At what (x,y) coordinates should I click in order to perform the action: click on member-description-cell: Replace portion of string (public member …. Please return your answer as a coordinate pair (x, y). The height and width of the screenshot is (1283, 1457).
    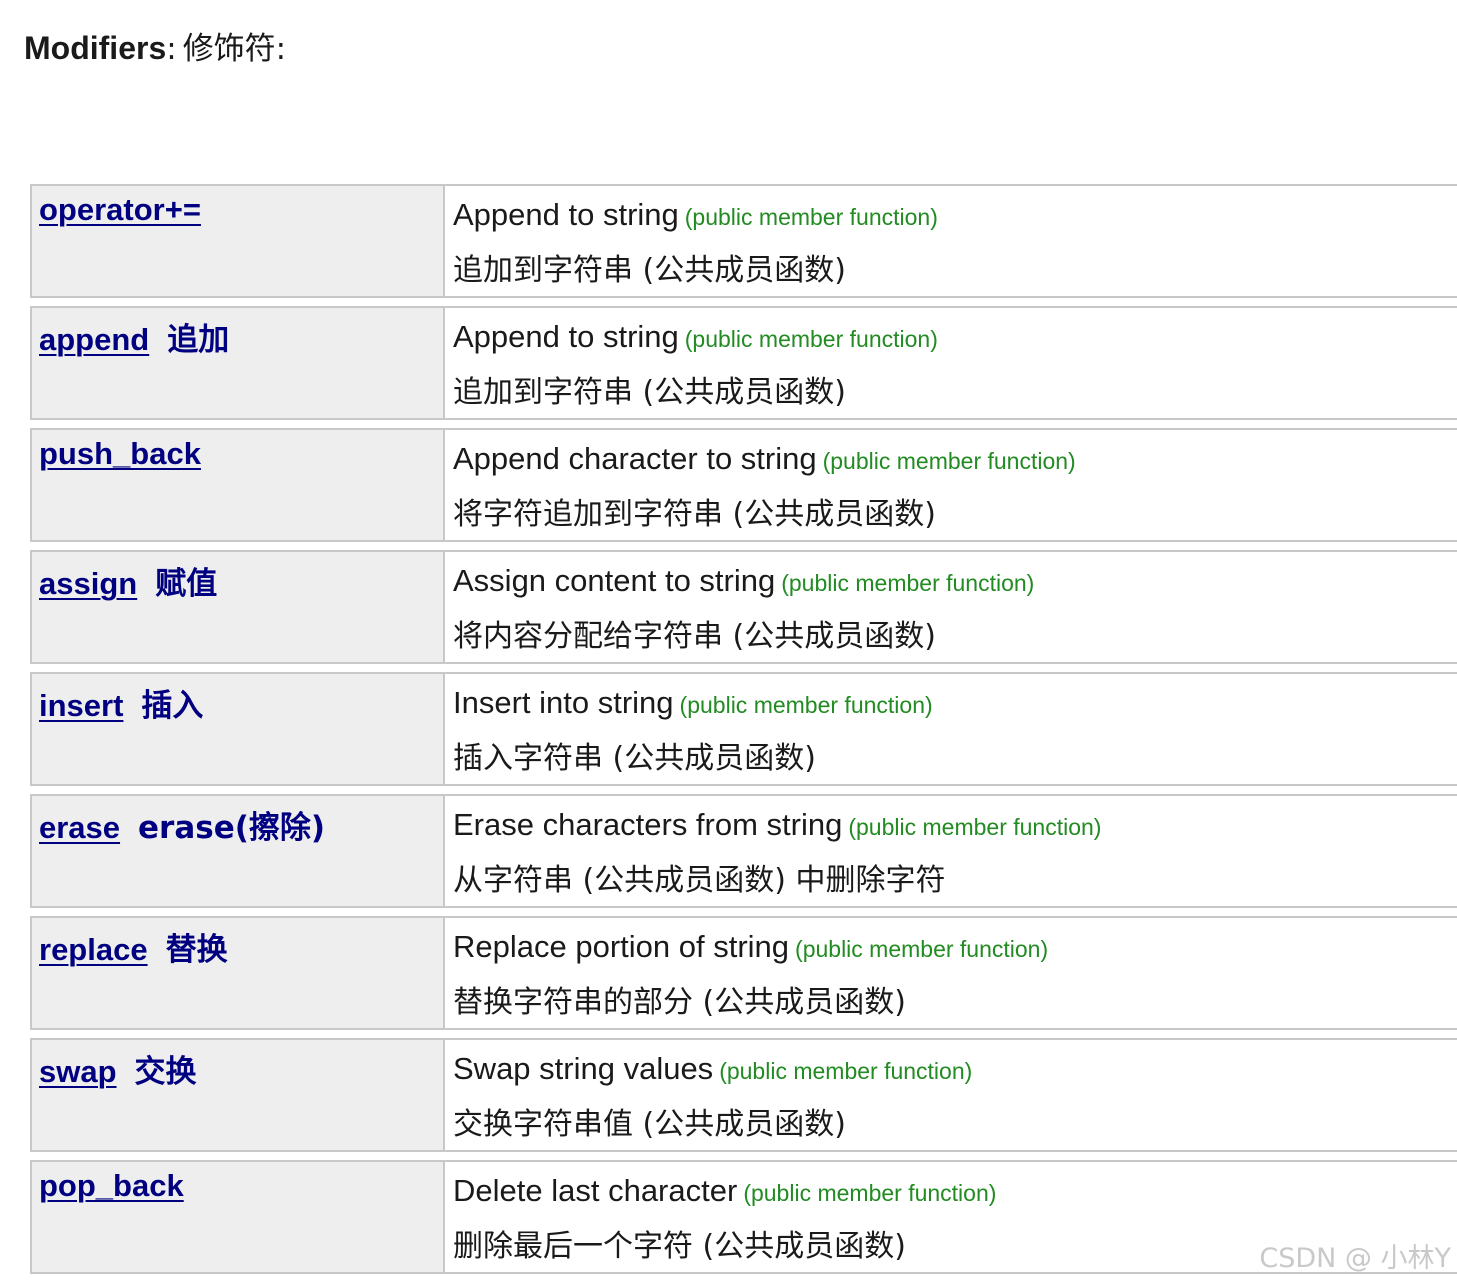
    Looking at the image, I should click on (951, 973).